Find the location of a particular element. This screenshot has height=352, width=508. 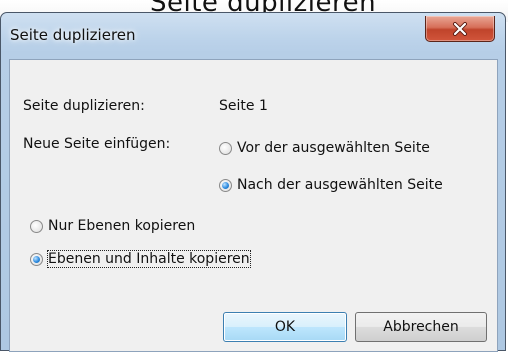

radio-layers-and-content-label: Ebenen und Inhalte kopieren is located at coordinates (149, 259).